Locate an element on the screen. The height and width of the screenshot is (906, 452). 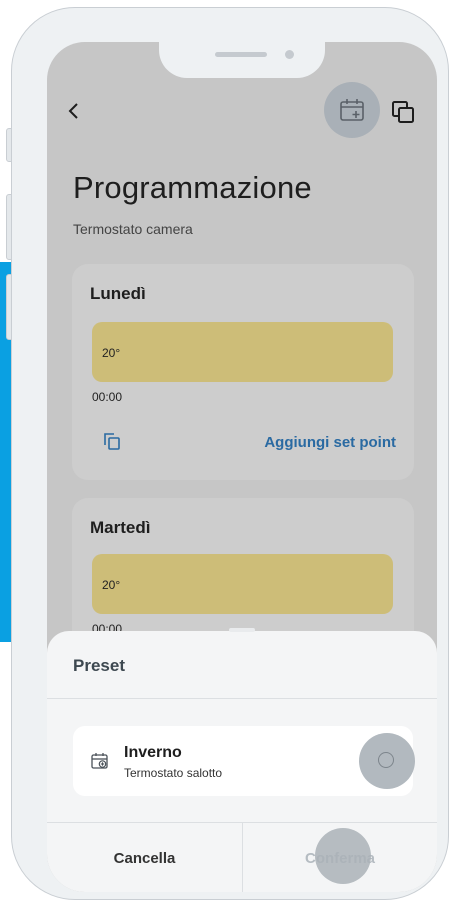
radio-touch-indicator is located at coordinates (387, 761).